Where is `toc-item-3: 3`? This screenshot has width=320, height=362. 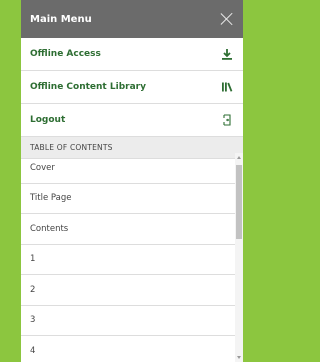 toc-item-3: 3 is located at coordinates (132, 321).